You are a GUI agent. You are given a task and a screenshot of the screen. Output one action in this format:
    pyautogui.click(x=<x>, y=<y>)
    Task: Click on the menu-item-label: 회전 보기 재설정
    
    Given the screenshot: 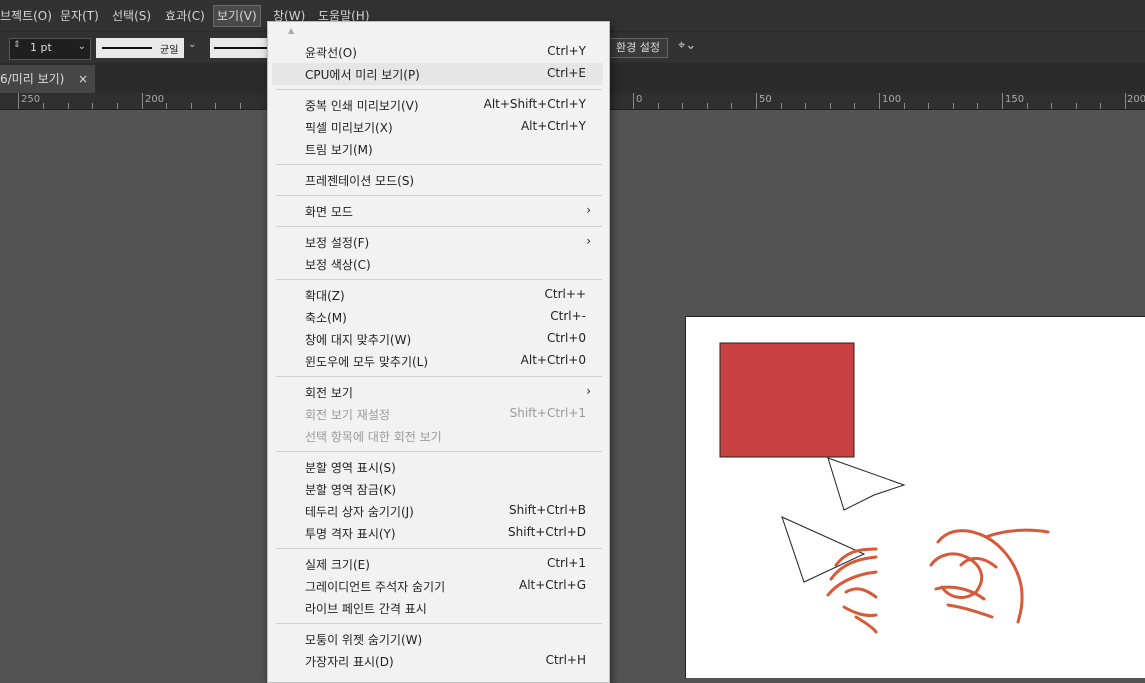 What is the action you would take?
    pyautogui.click(x=347, y=415)
    